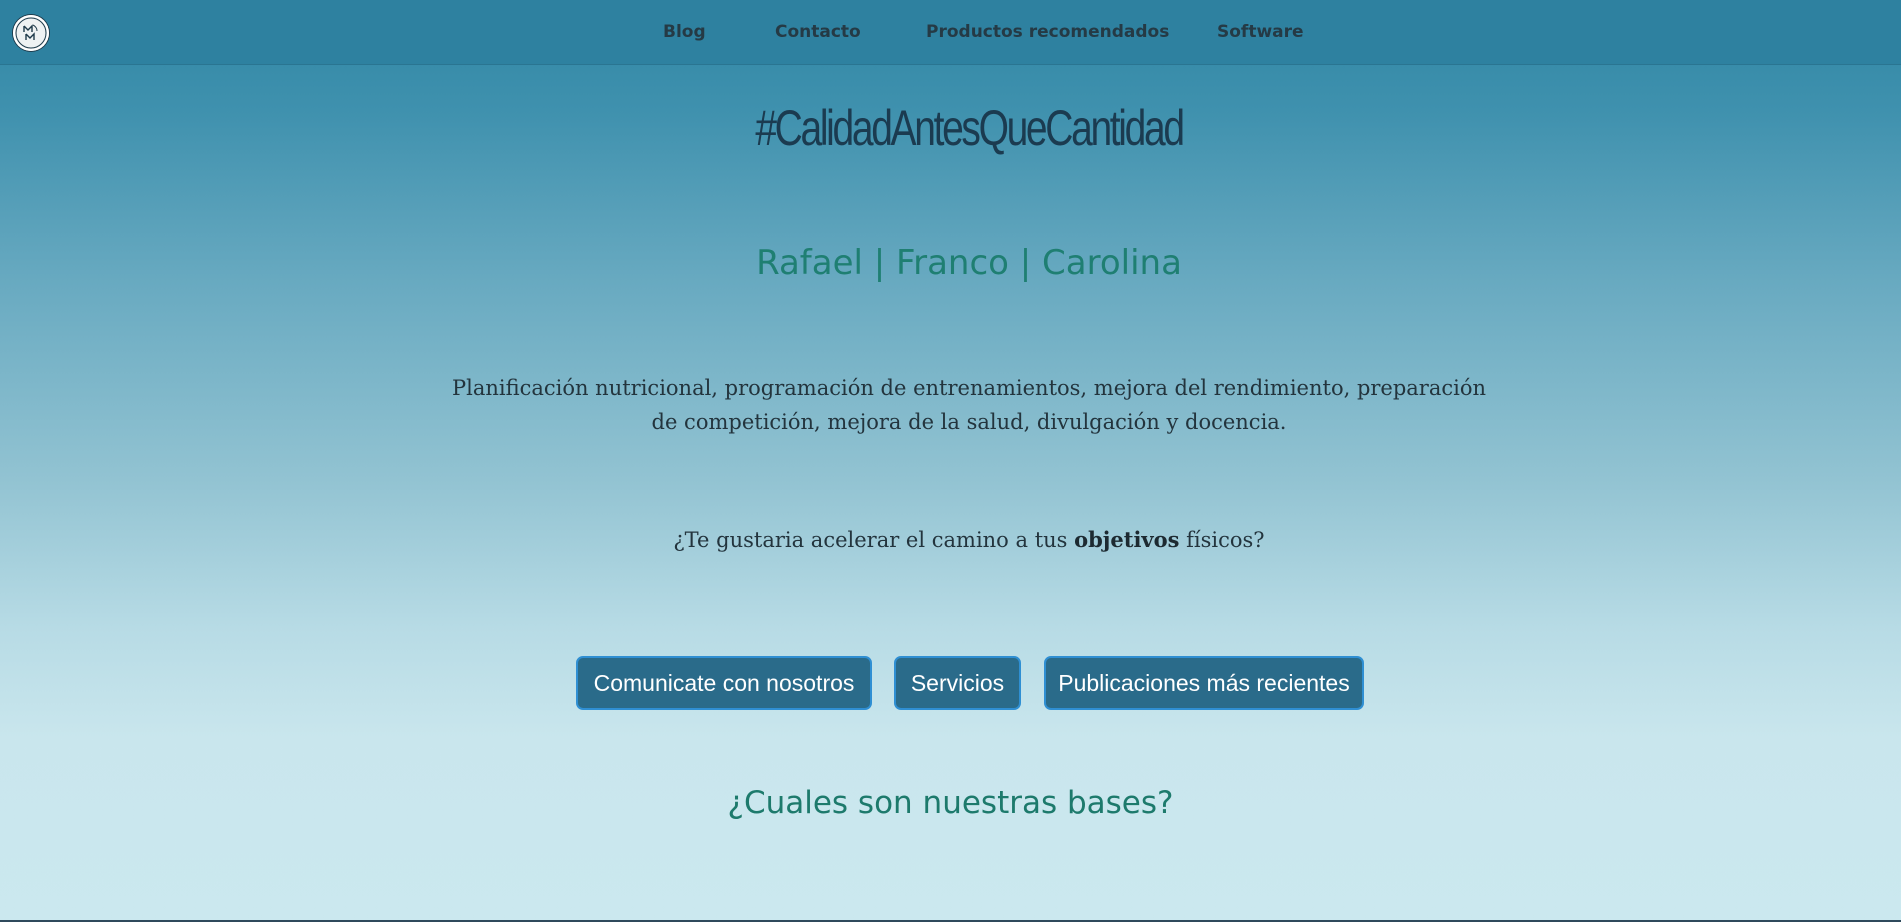 The width and height of the screenshot is (1901, 922). I want to click on bases-heading: ¿Cuales son nuestras bases?, so click(950, 803).